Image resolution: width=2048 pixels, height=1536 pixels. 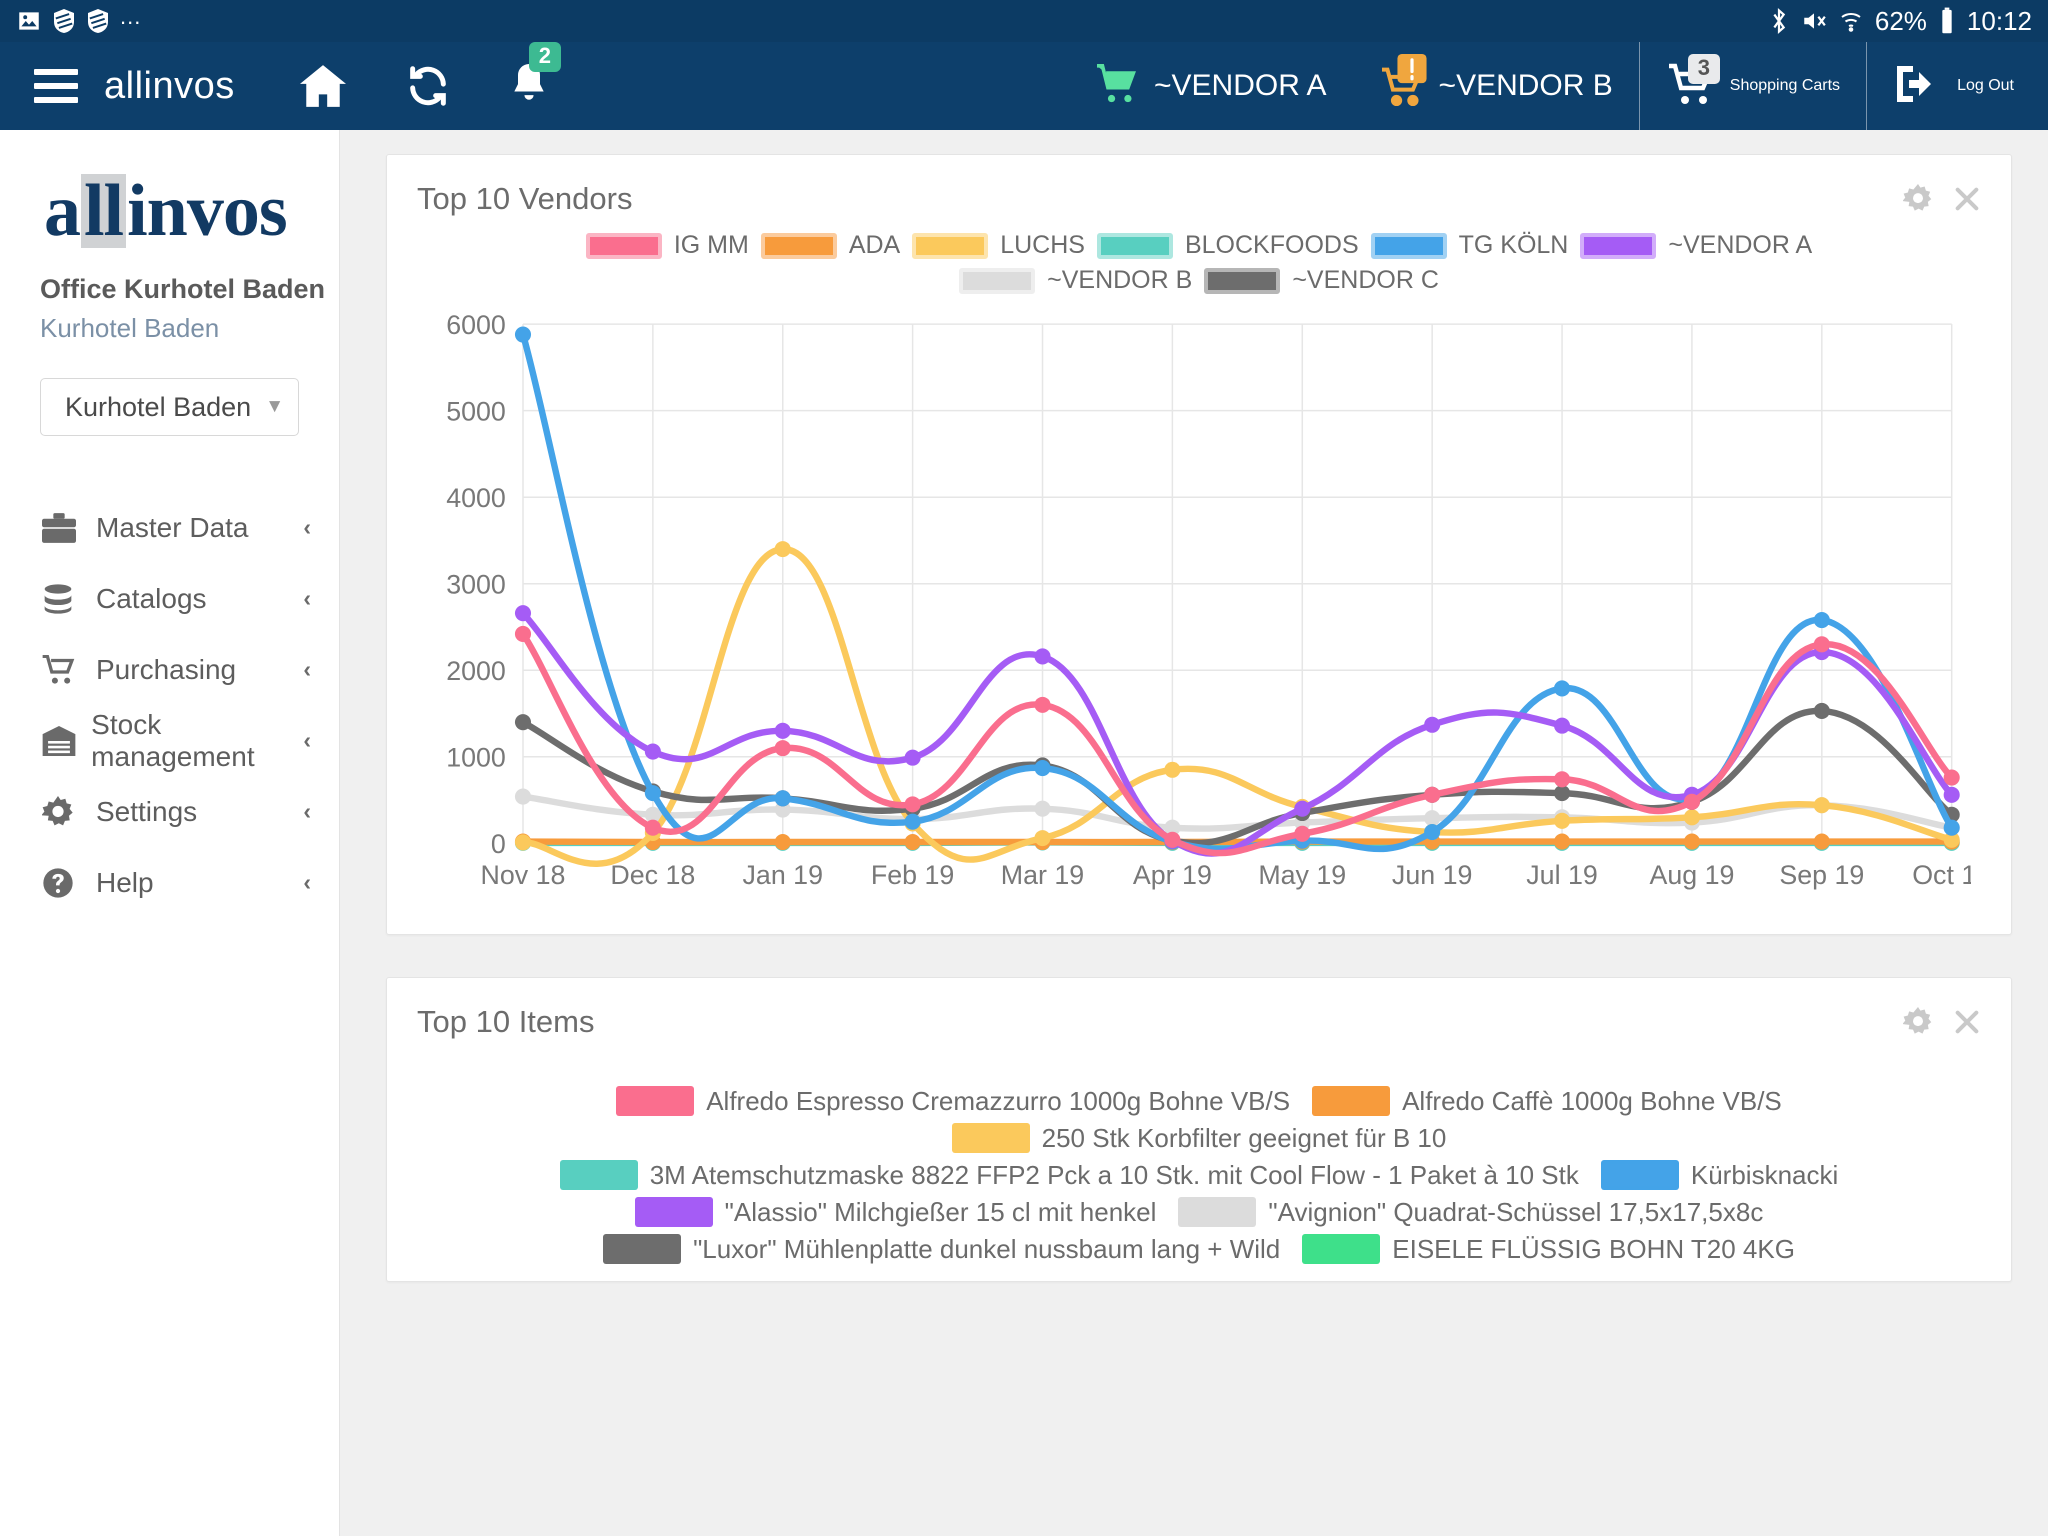 I want to click on vendor-b-cart-button: ~VENDOR B, so click(x=1496, y=86).